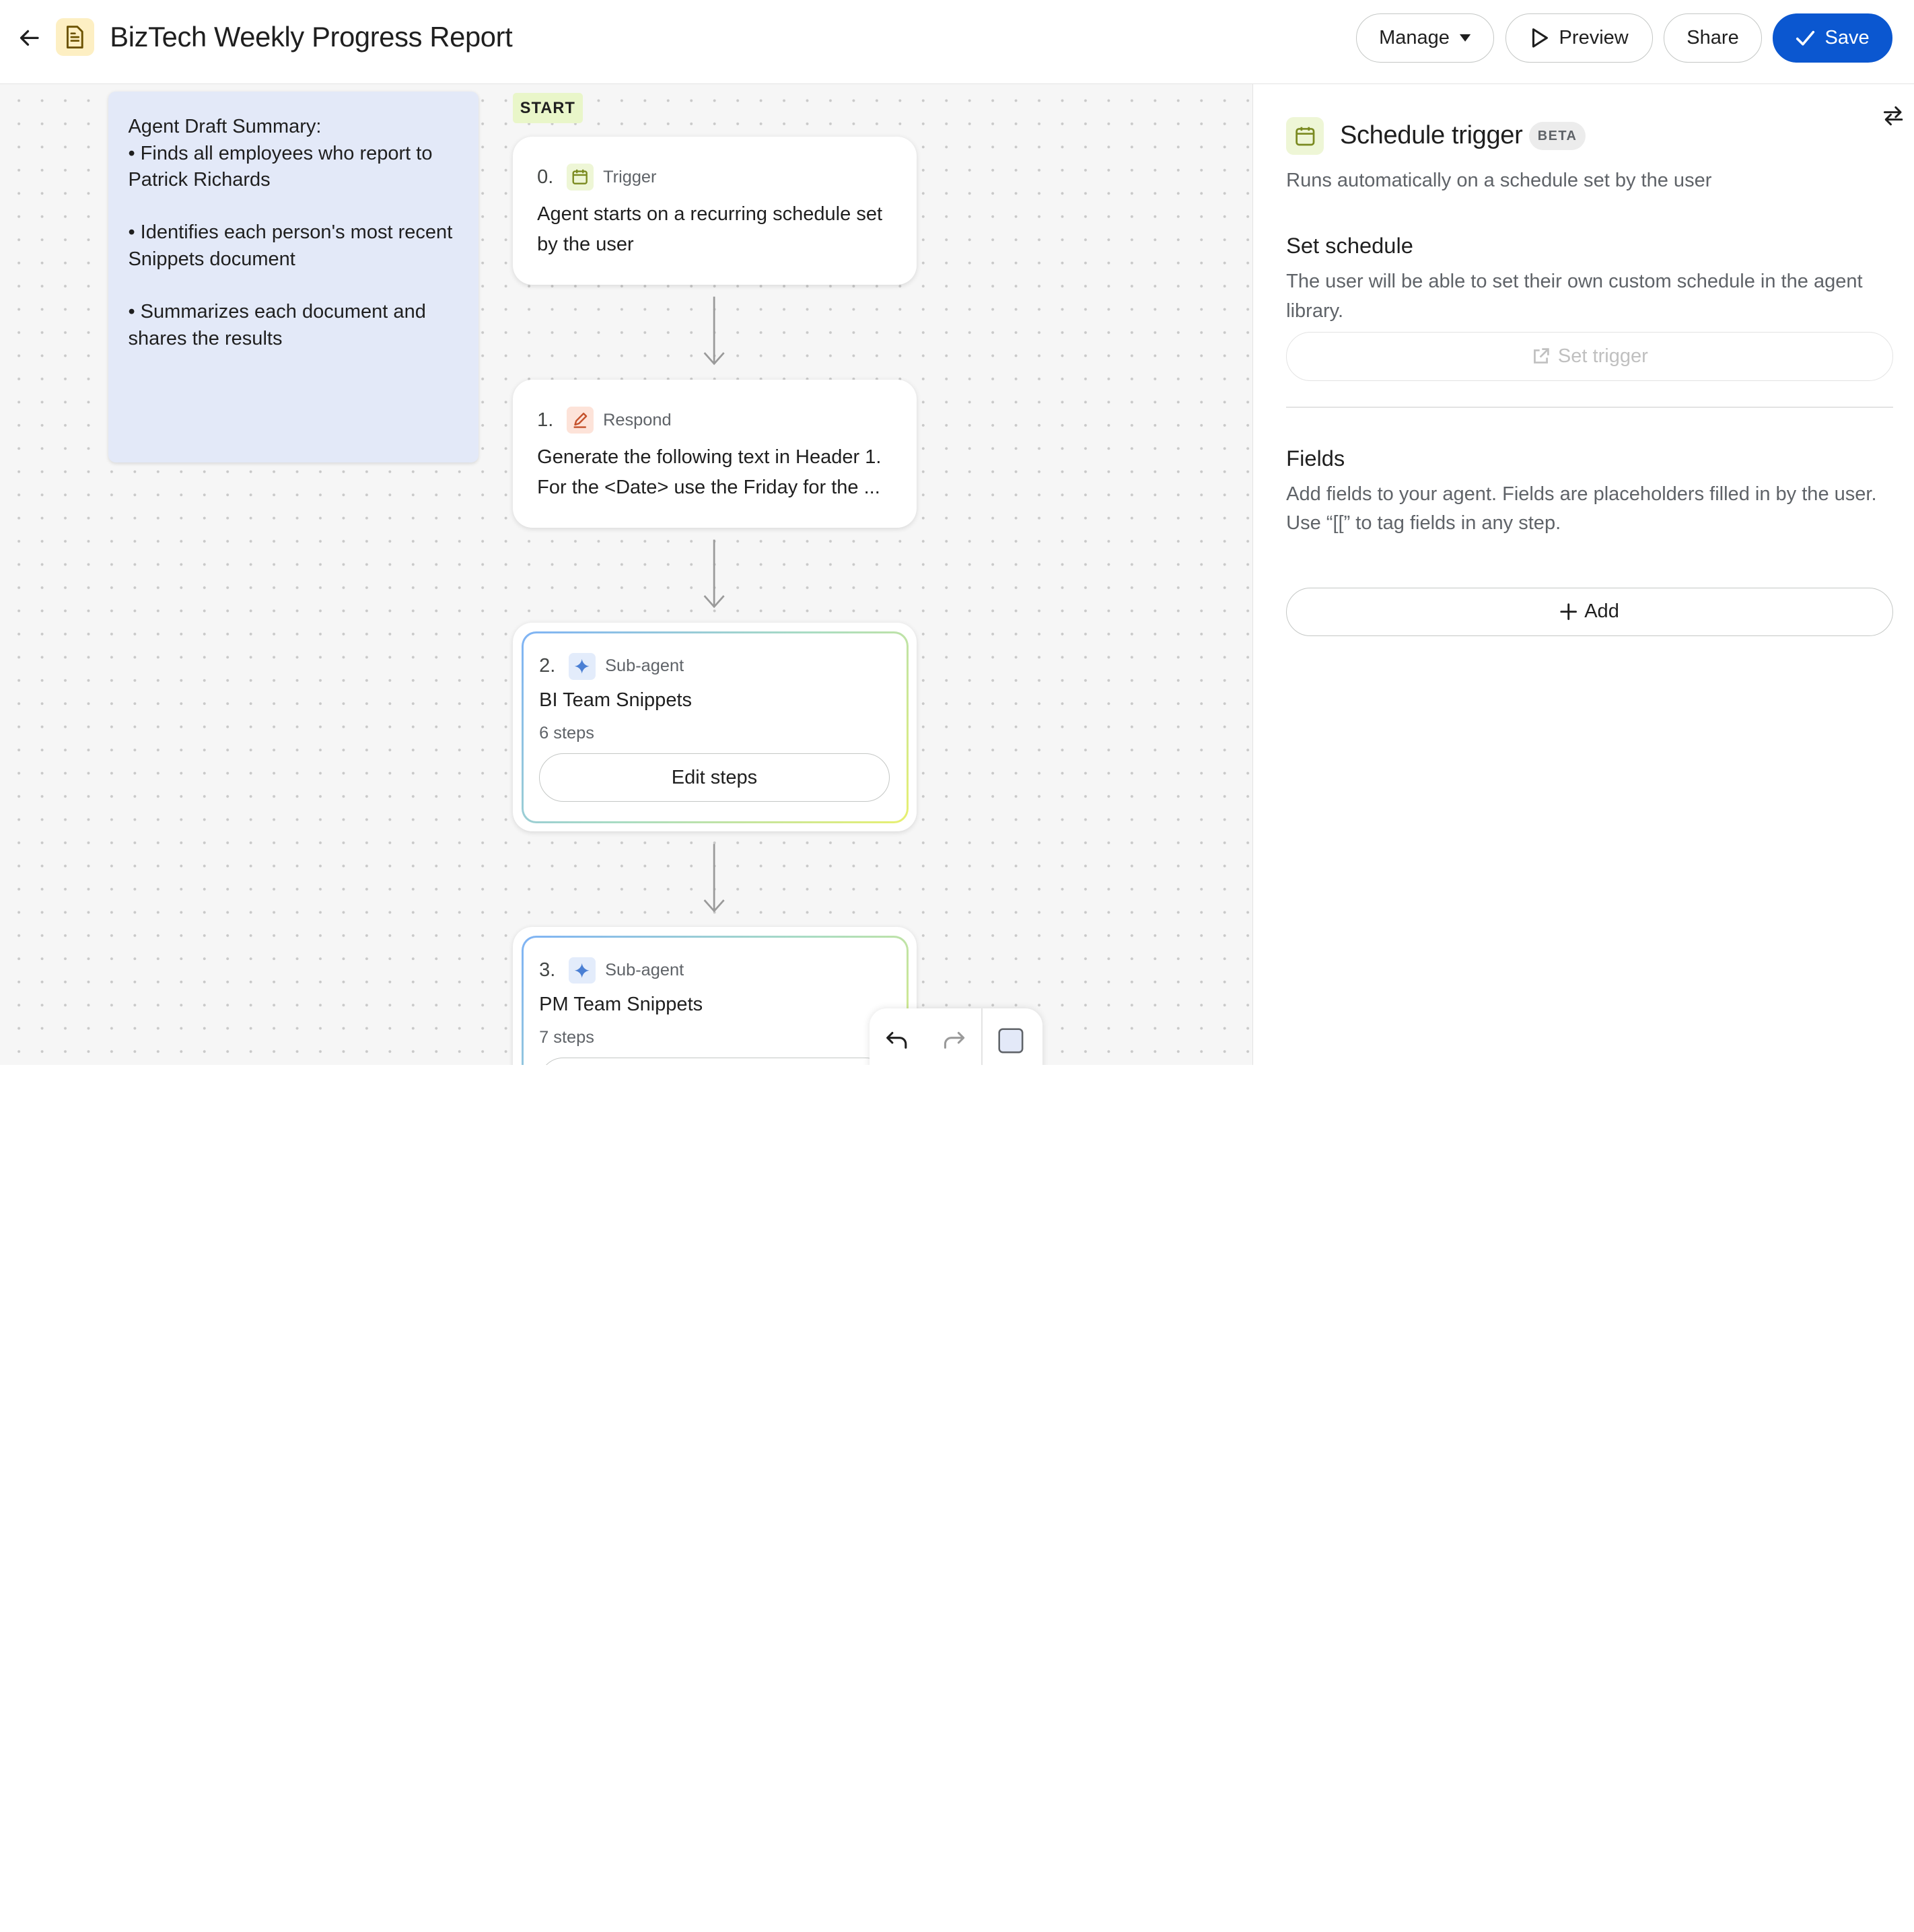  What do you see at coordinates (714, 177) in the screenshot?
I see `step-header: 0. Trigger` at bounding box center [714, 177].